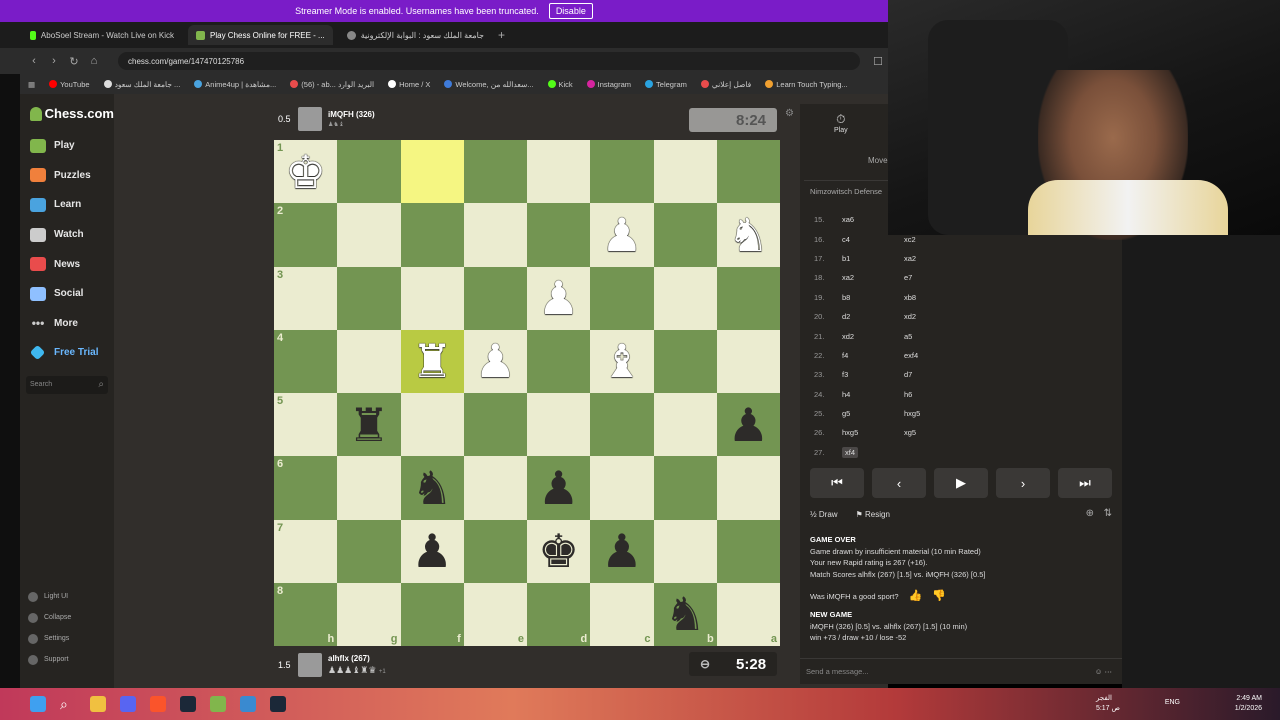 The image size is (1280, 720). Describe the element at coordinates (306, 361) in the screenshot. I see `board-square: 4` at that location.